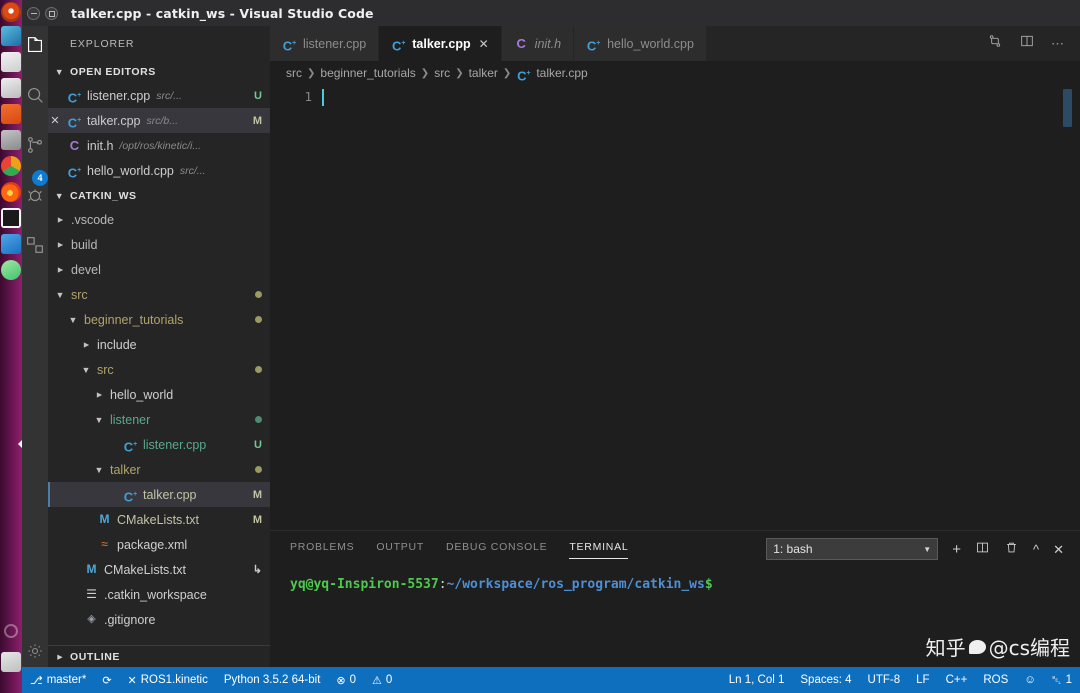  I want to click on tree-row: ▼ include, so click(159, 344).